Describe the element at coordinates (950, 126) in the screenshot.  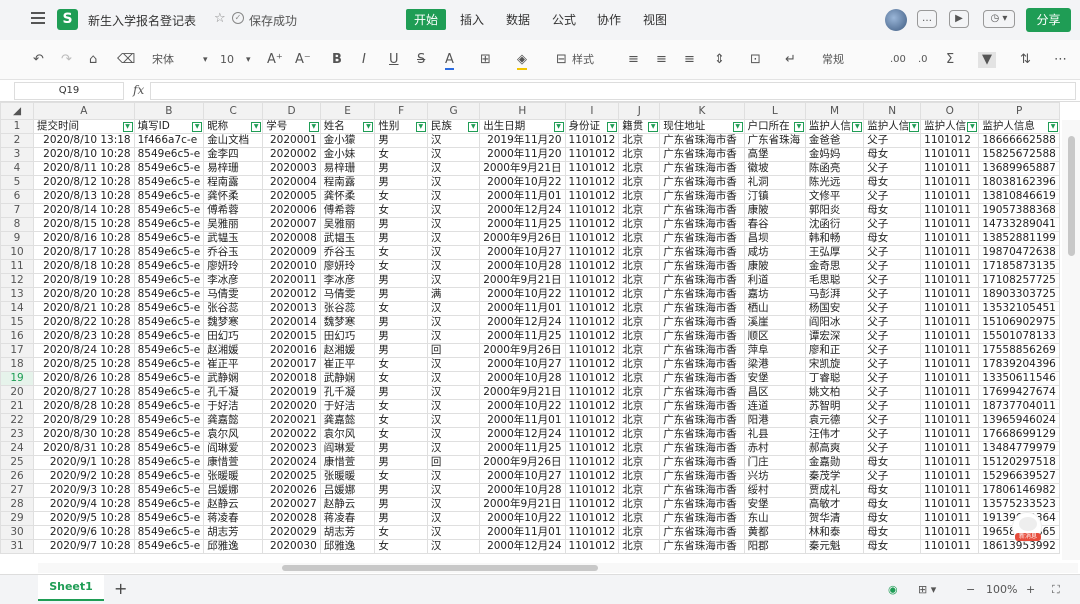
I see `field-header-cell: 监护人信 ▼` at that location.